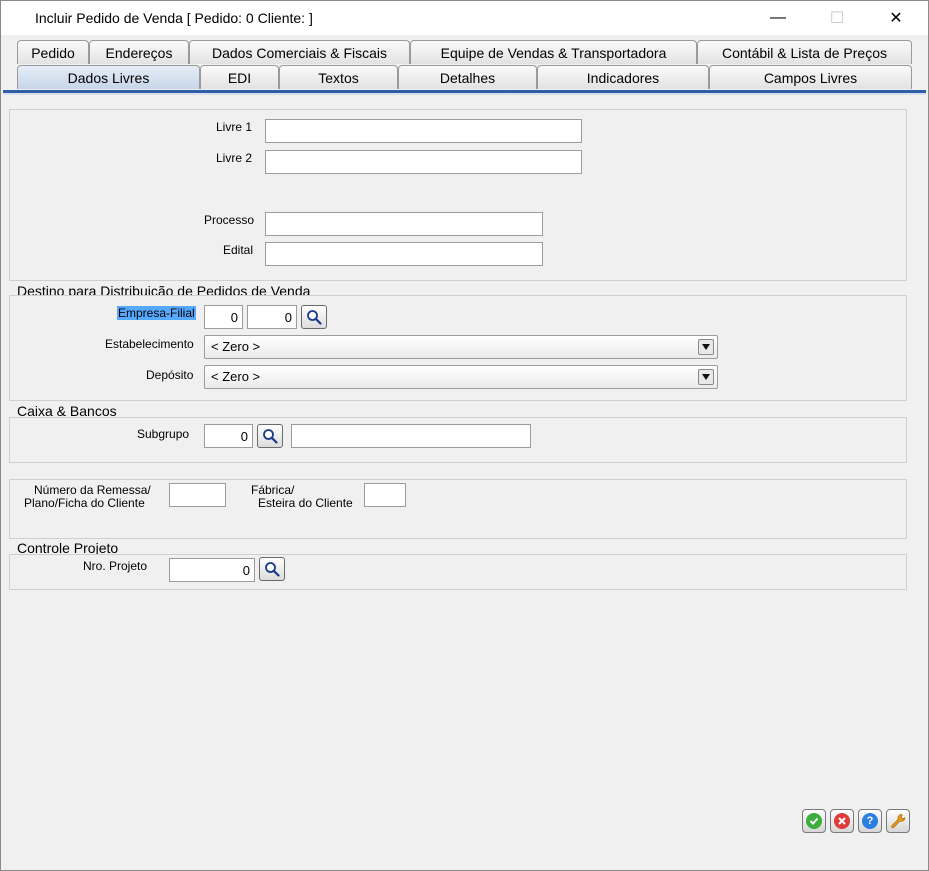 The image size is (929, 871). Describe the element at coordinates (385, 495) in the screenshot. I see `fabrica-input` at that location.